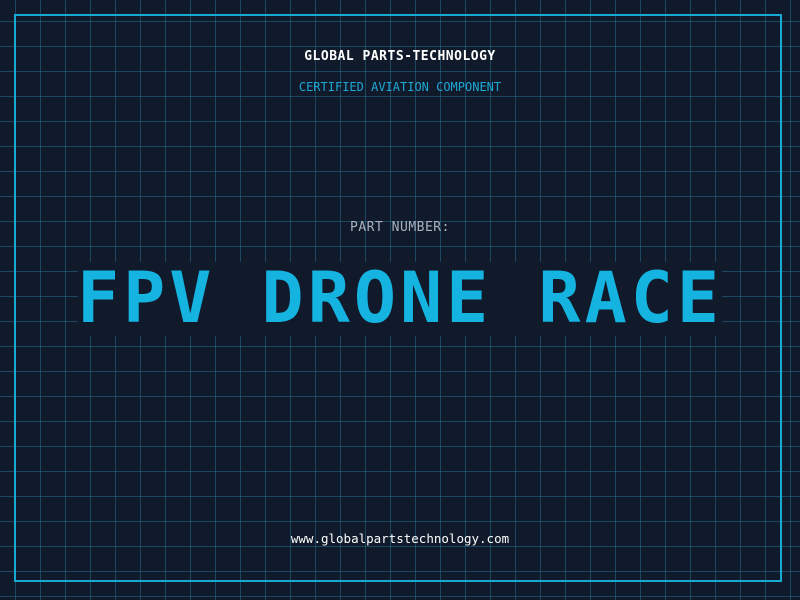 Image resolution: width=800 pixels, height=600 pixels. I want to click on tagline: CERTIFIED AVIATION COMPONENT, so click(400, 87).